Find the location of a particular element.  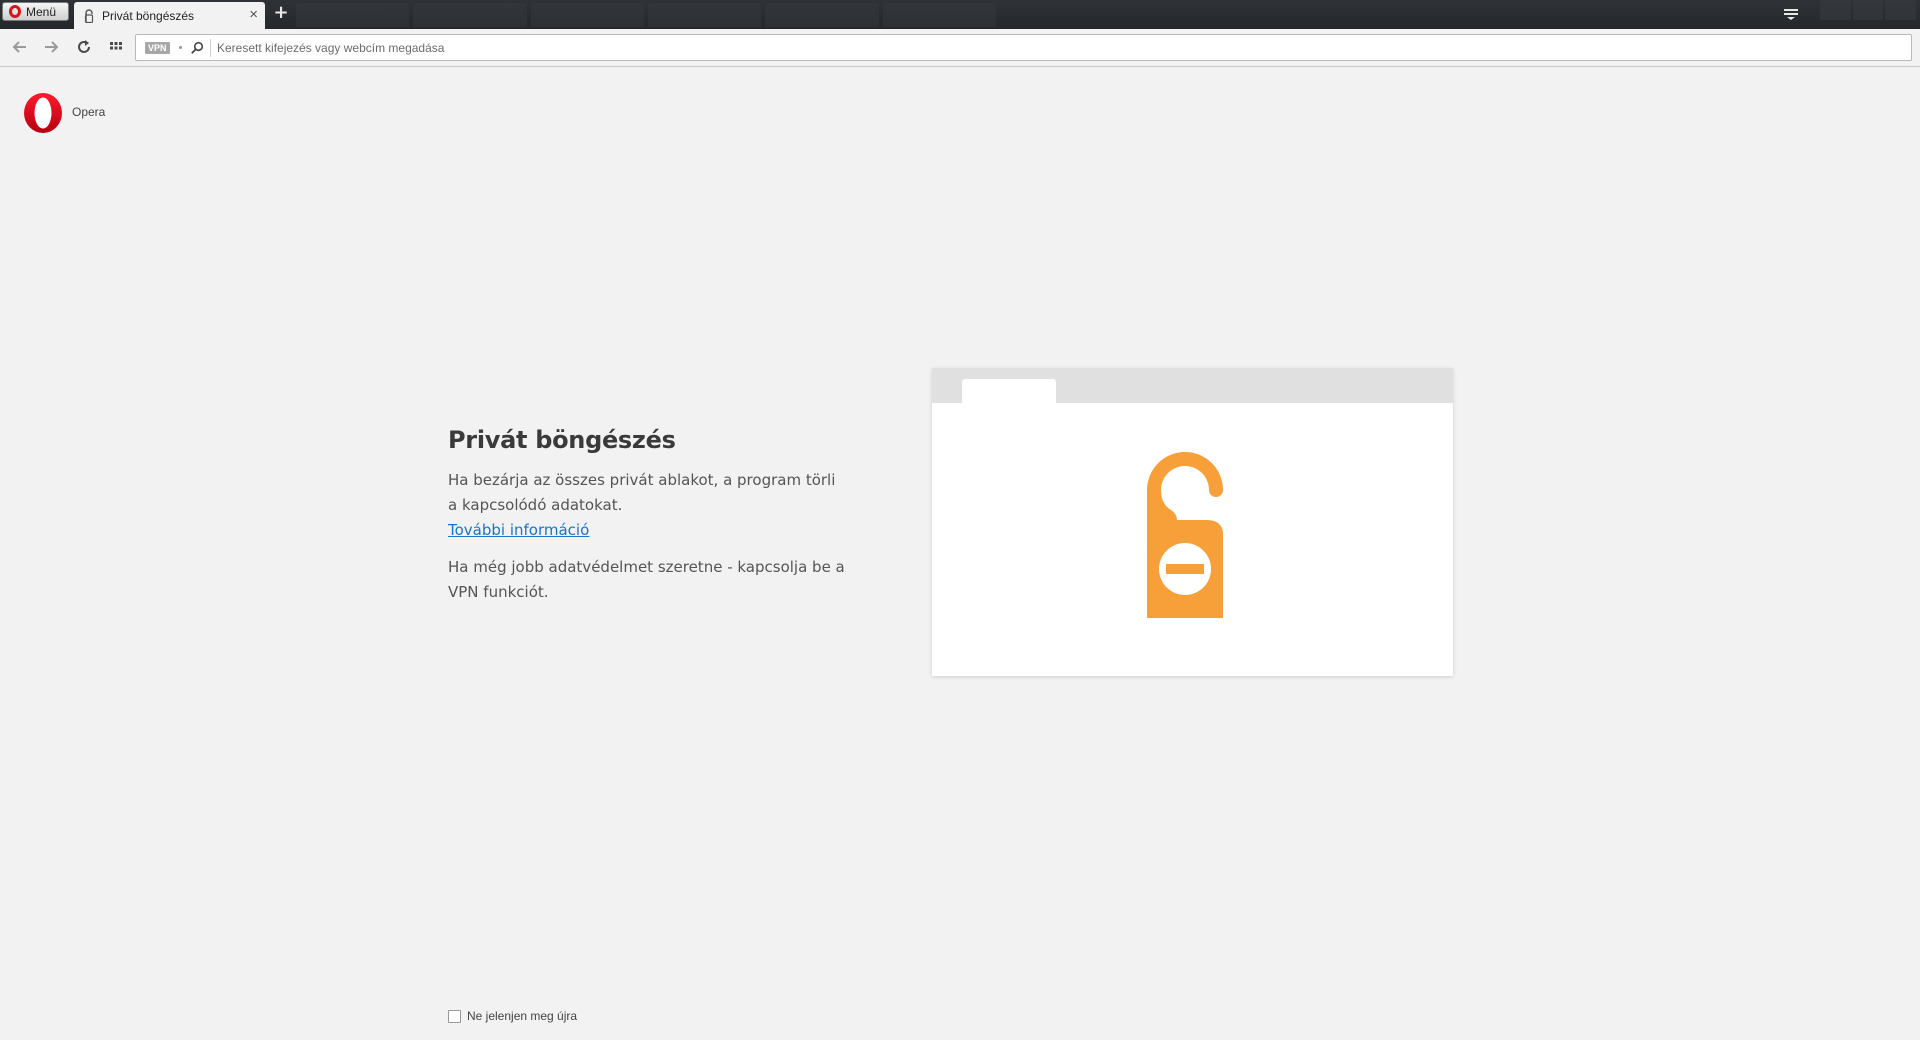

reload-button is located at coordinates (84, 47).